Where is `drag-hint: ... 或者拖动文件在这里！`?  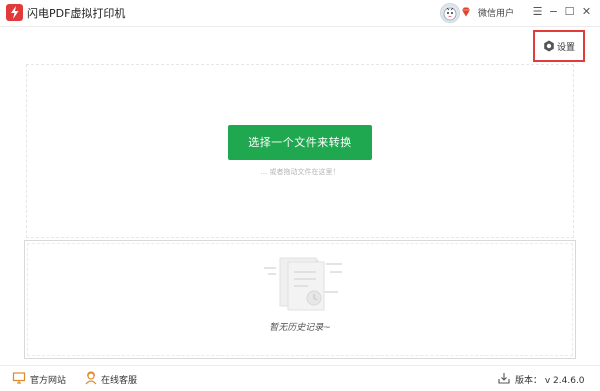
drag-hint: ... 或者拖动文件在这里！ is located at coordinates (300, 172).